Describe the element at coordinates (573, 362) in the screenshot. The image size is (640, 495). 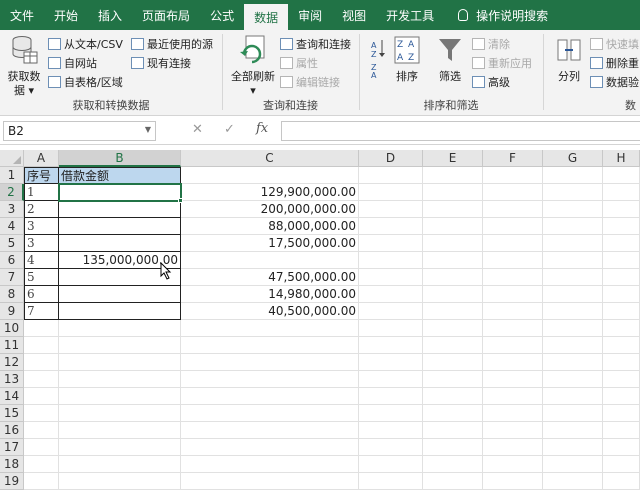
I see `cell-g12` at that location.